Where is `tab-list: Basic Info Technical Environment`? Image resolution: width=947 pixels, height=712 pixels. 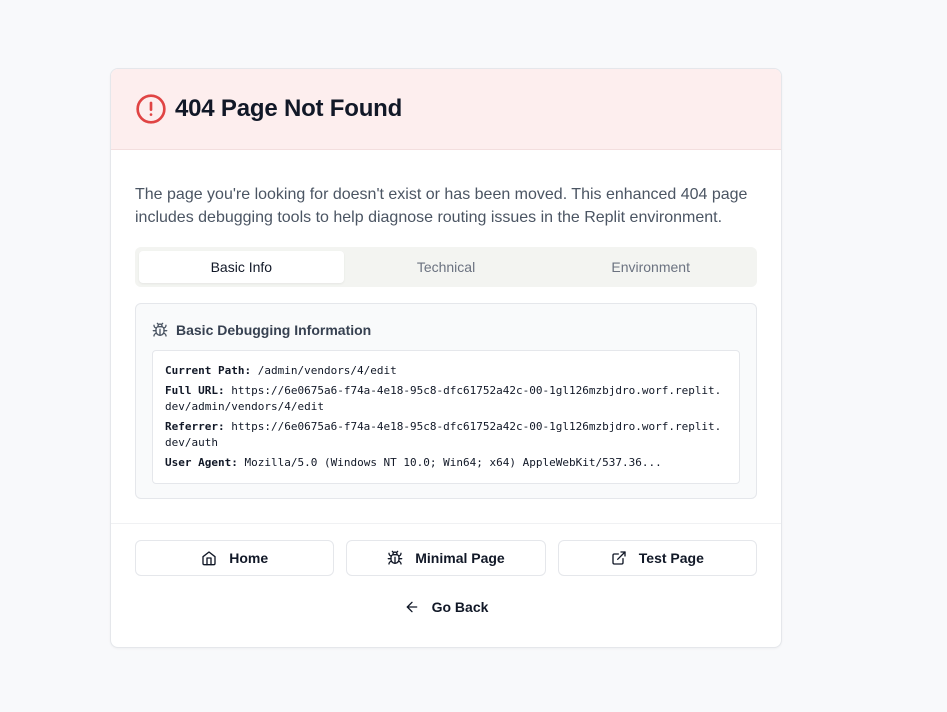 tab-list: Basic Info Technical Environment is located at coordinates (446, 267).